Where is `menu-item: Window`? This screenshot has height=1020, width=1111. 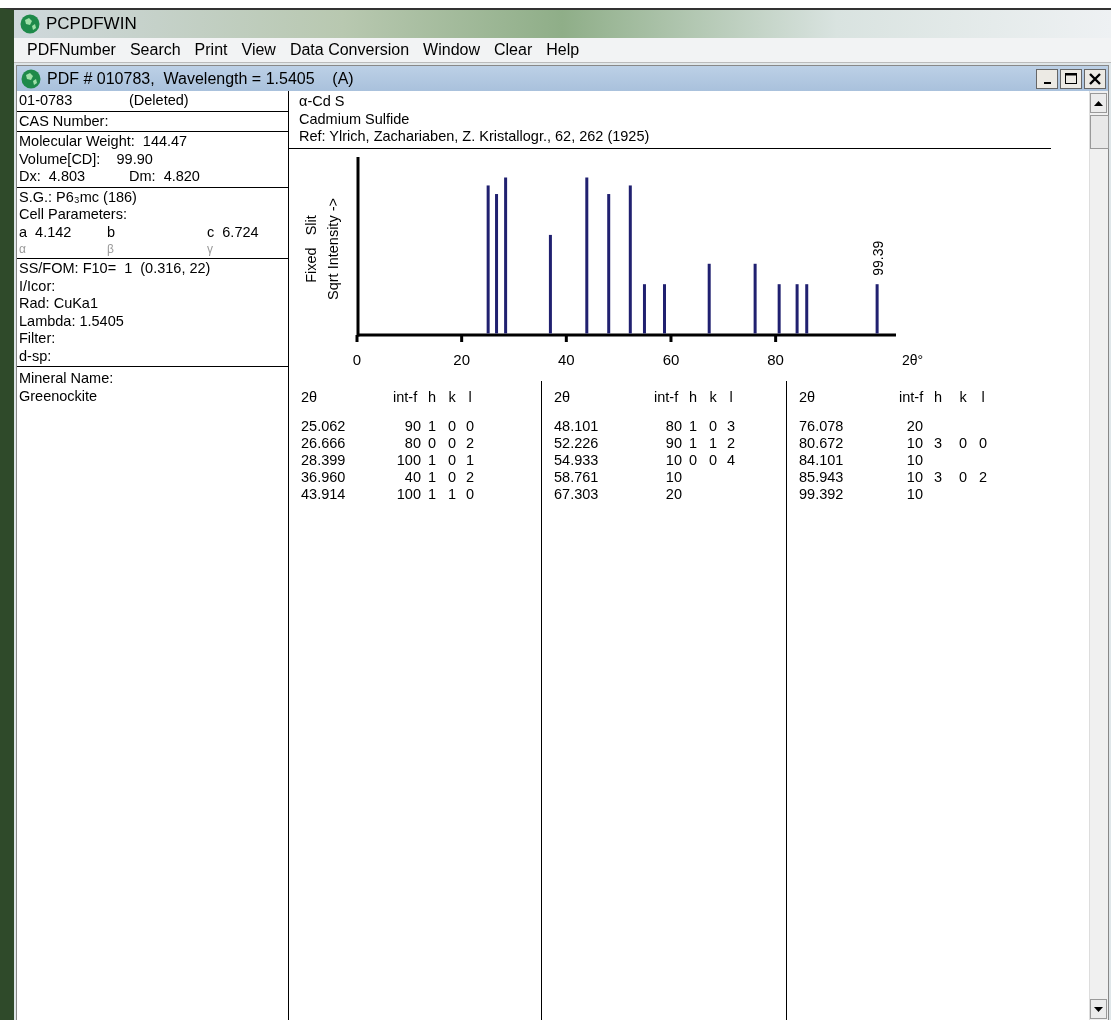 menu-item: Window is located at coordinates (451, 50).